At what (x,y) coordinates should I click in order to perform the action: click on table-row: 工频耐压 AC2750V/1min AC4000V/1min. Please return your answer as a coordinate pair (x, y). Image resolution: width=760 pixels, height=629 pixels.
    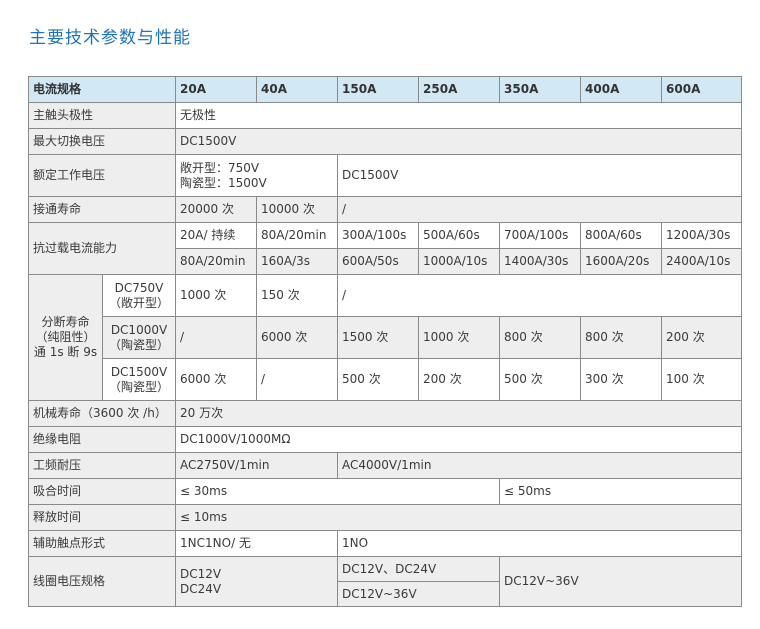
    Looking at the image, I should click on (385, 465).